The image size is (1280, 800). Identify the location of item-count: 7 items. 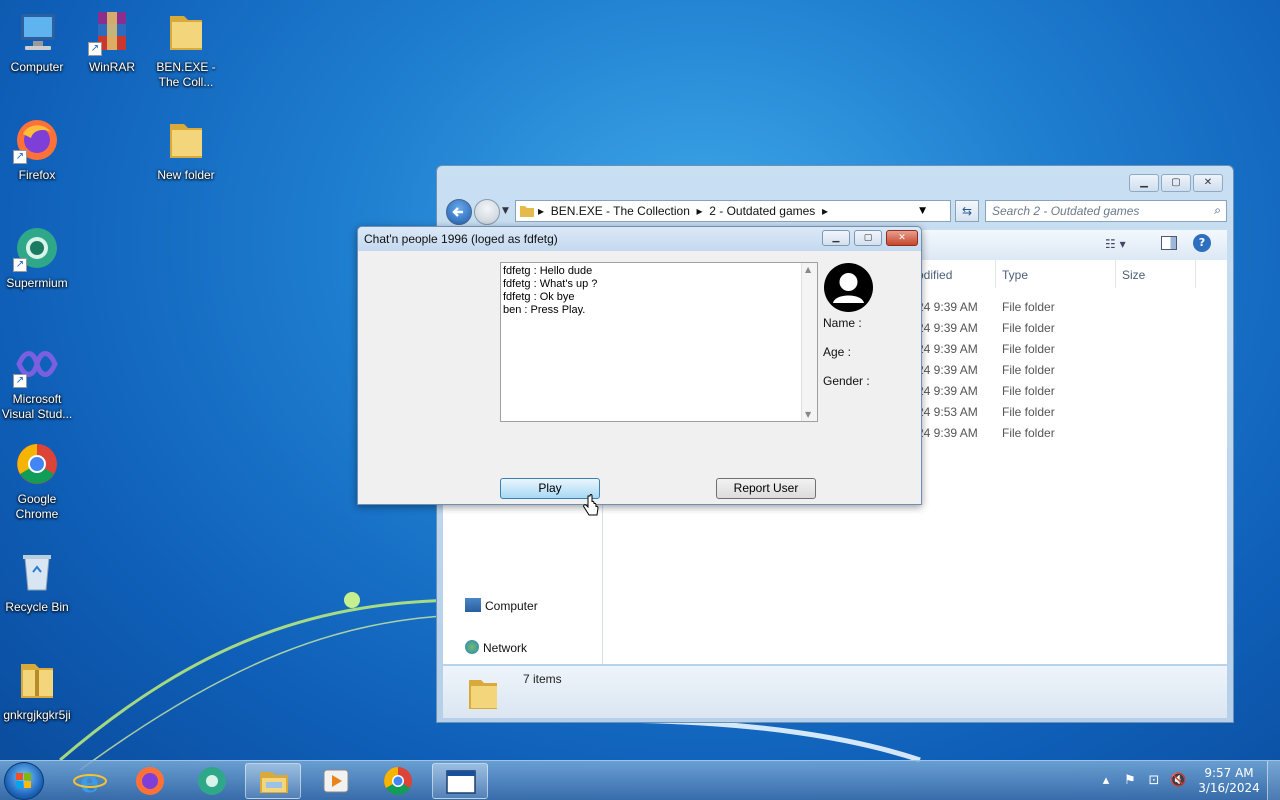
(542, 679).